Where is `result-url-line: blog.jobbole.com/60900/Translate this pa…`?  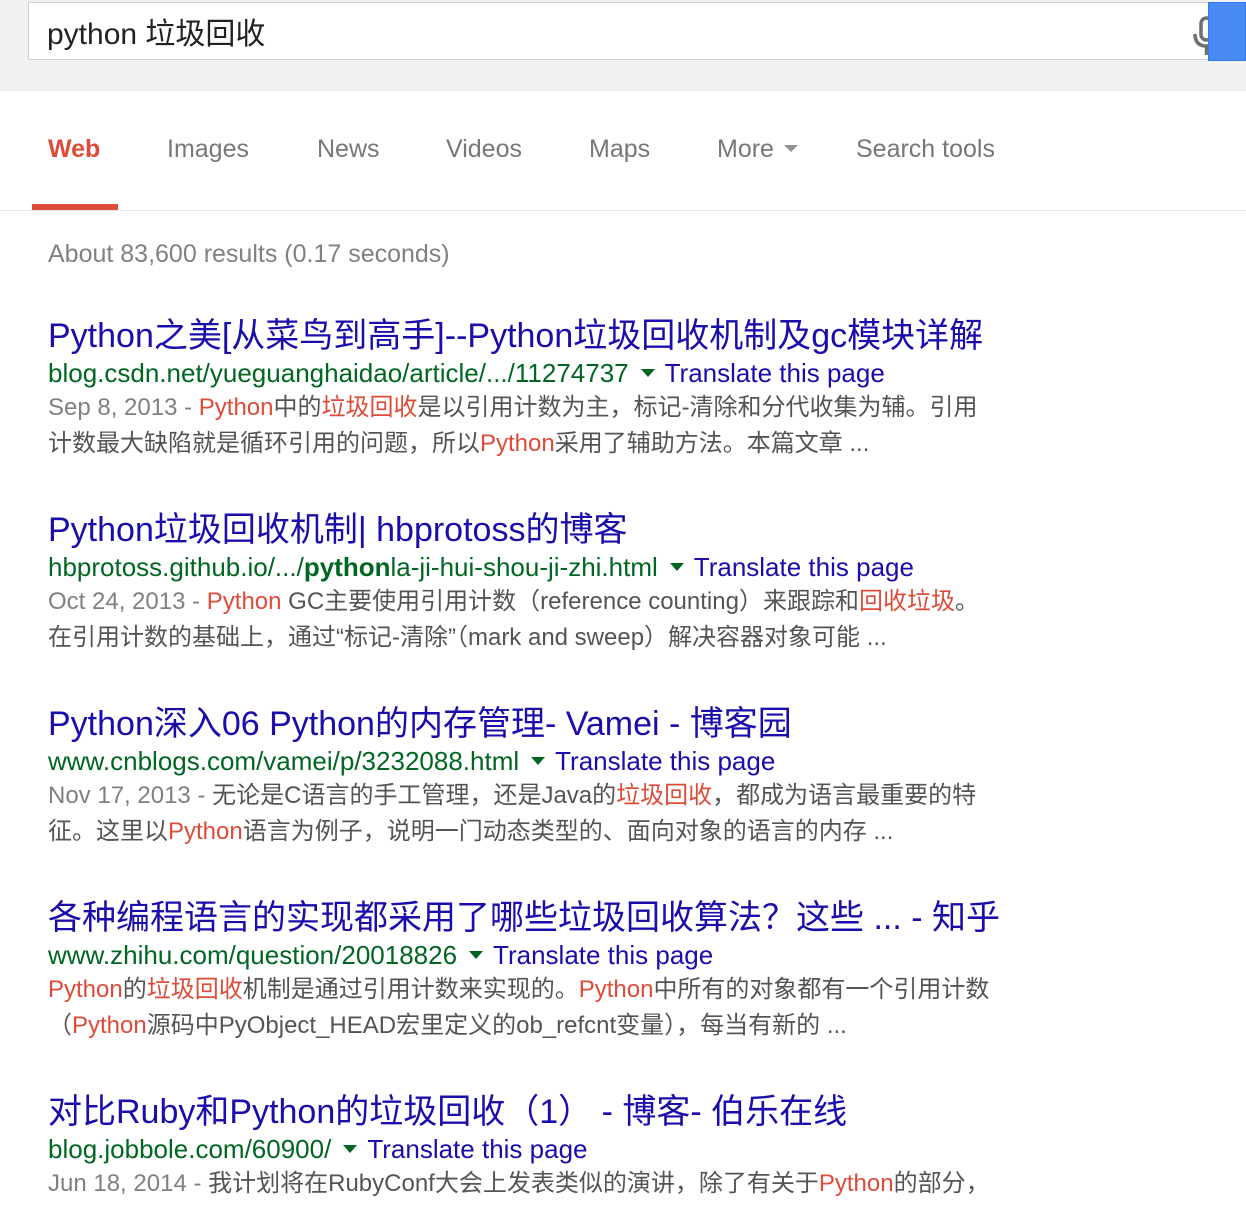 result-url-line: blog.jobbole.com/60900/Translate this pa… is located at coordinates (578, 1149).